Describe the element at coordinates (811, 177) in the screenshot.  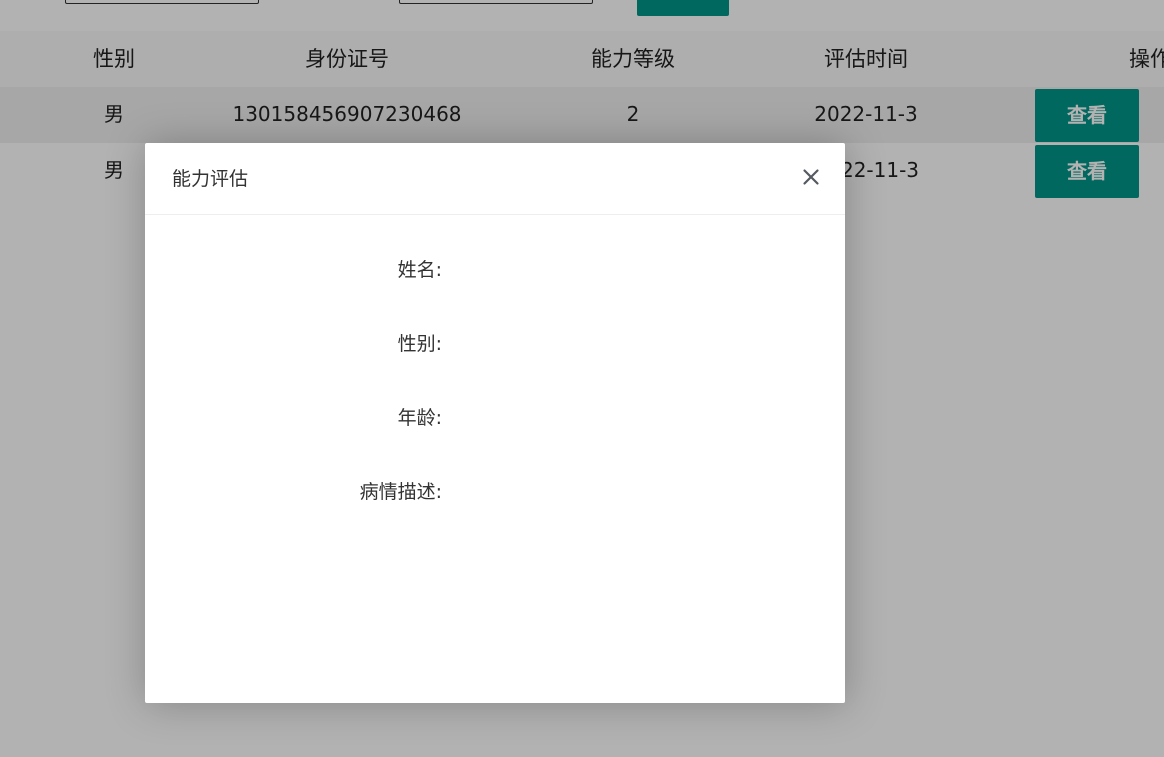
I see `close-icon` at that location.